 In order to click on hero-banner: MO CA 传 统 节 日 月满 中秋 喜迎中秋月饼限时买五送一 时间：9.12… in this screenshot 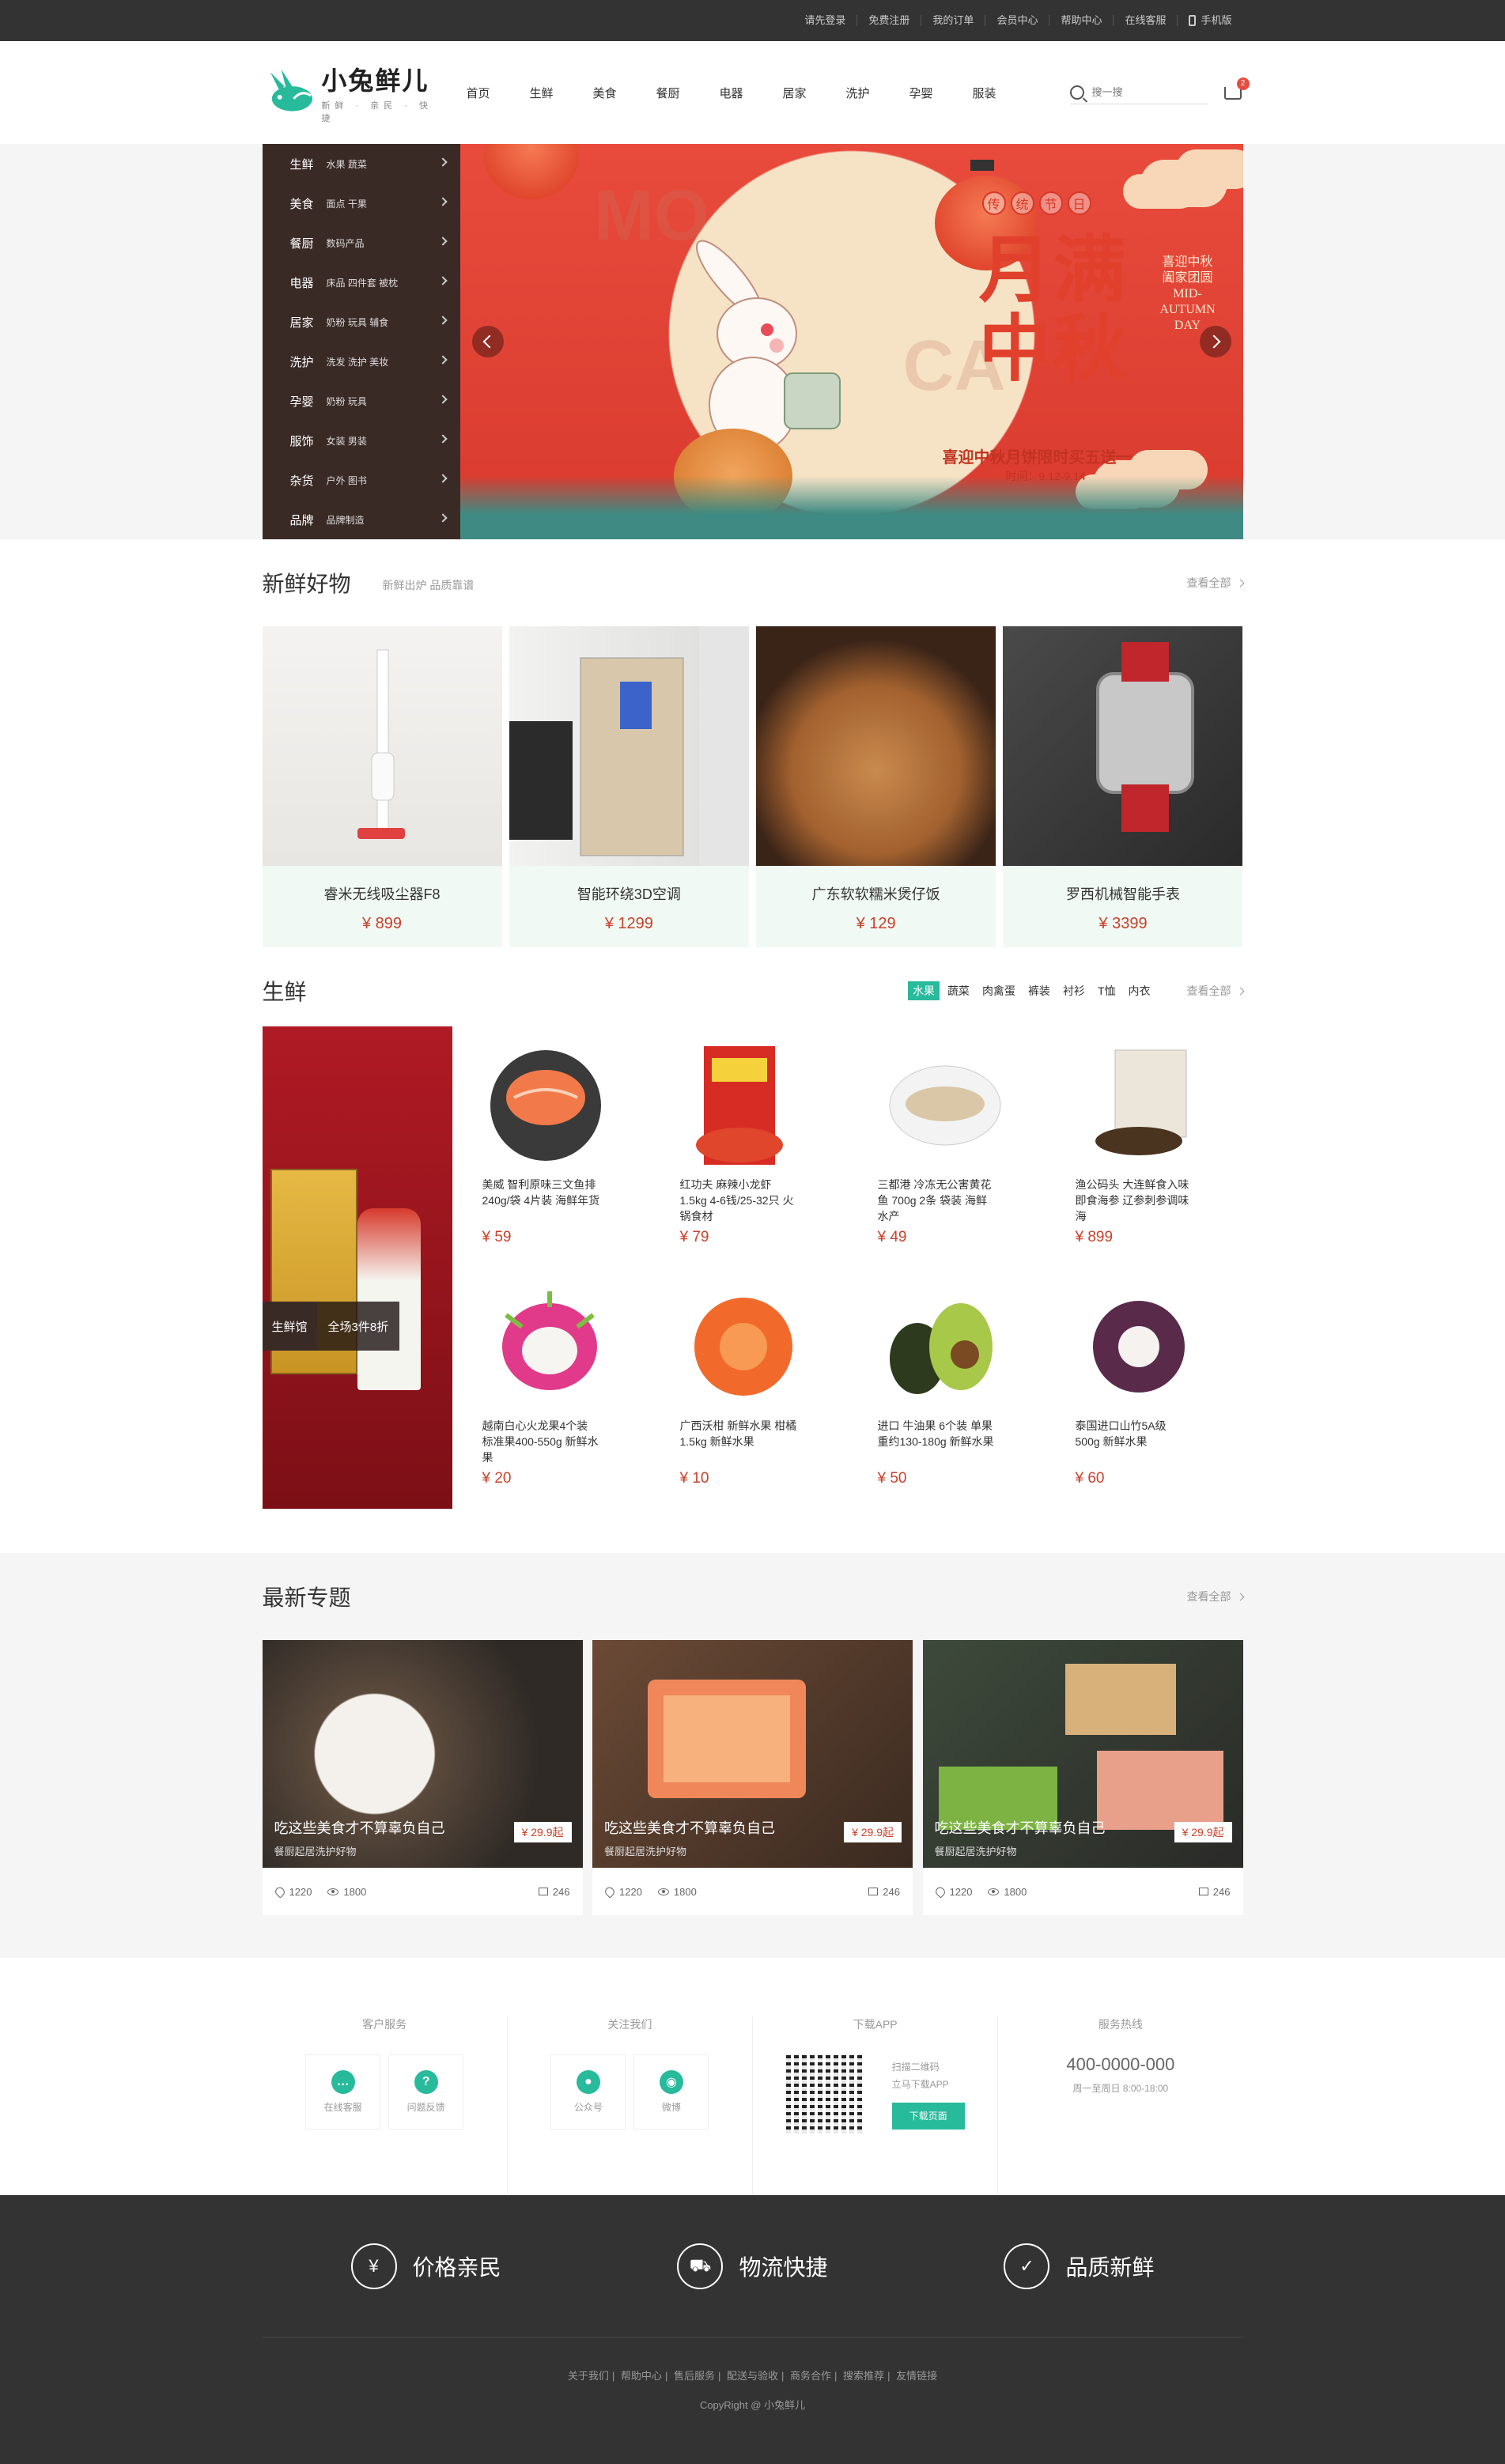, I will do `click(851, 341)`.